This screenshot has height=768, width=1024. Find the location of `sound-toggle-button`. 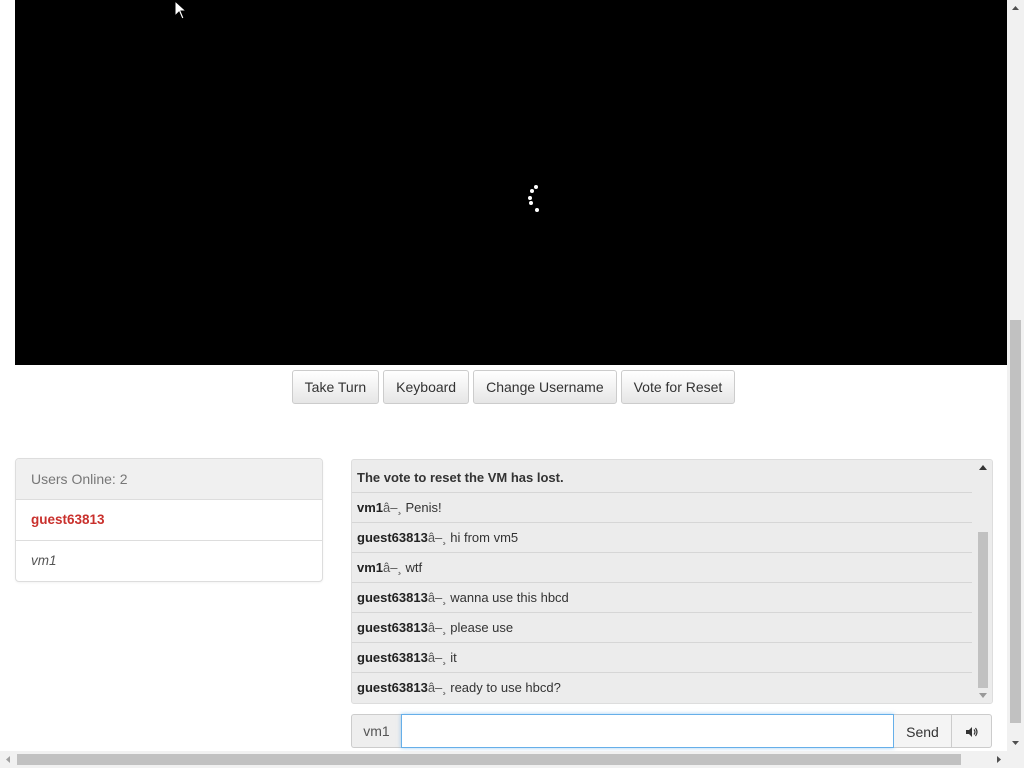

sound-toggle-button is located at coordinates (972, 731).